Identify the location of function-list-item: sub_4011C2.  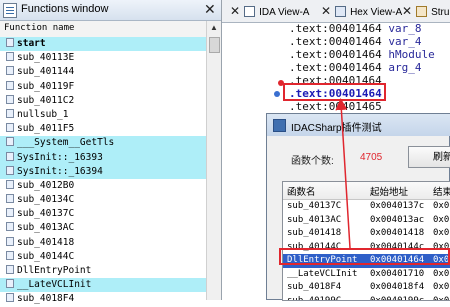
(103, 101).